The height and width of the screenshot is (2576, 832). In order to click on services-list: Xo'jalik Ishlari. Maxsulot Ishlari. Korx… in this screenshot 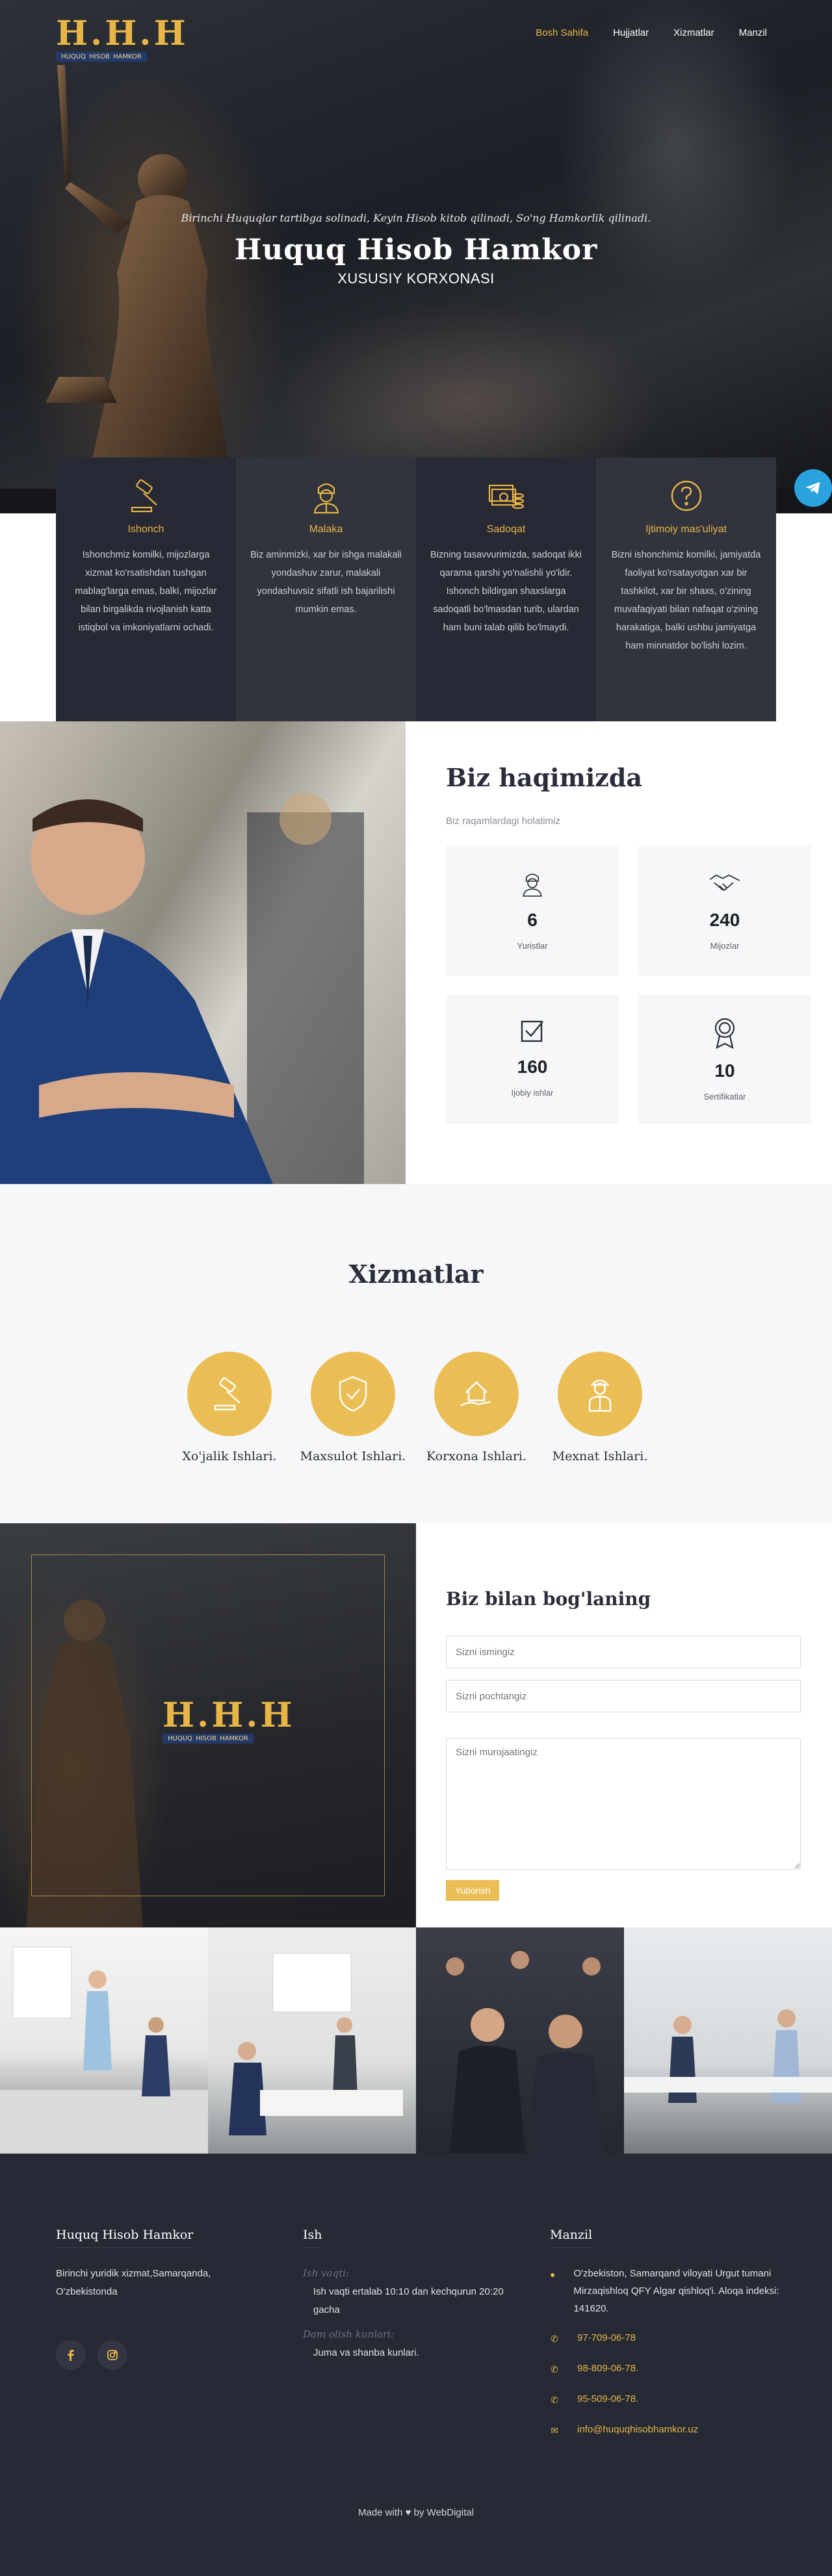, I will do `click(415, 1408)`.